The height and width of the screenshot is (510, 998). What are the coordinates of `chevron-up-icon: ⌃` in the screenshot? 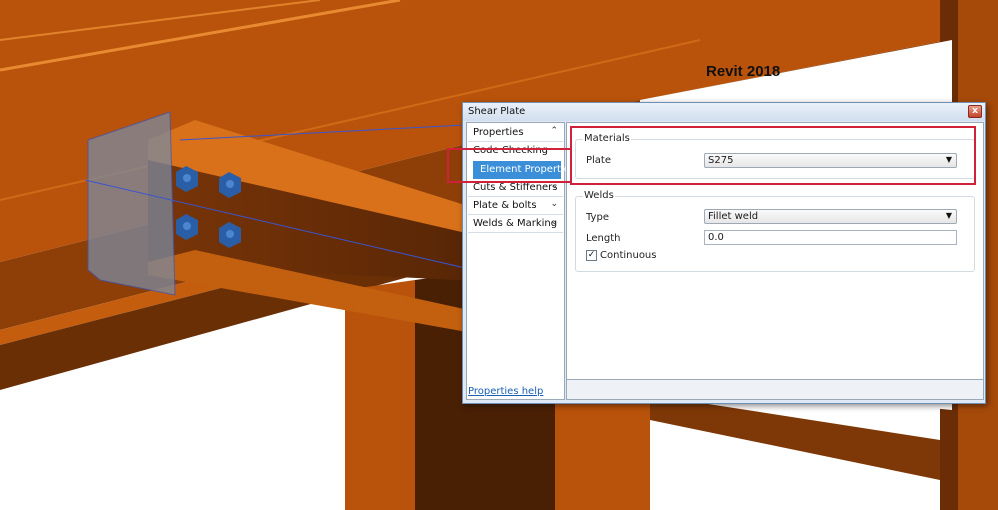 It's located at (554, 131).